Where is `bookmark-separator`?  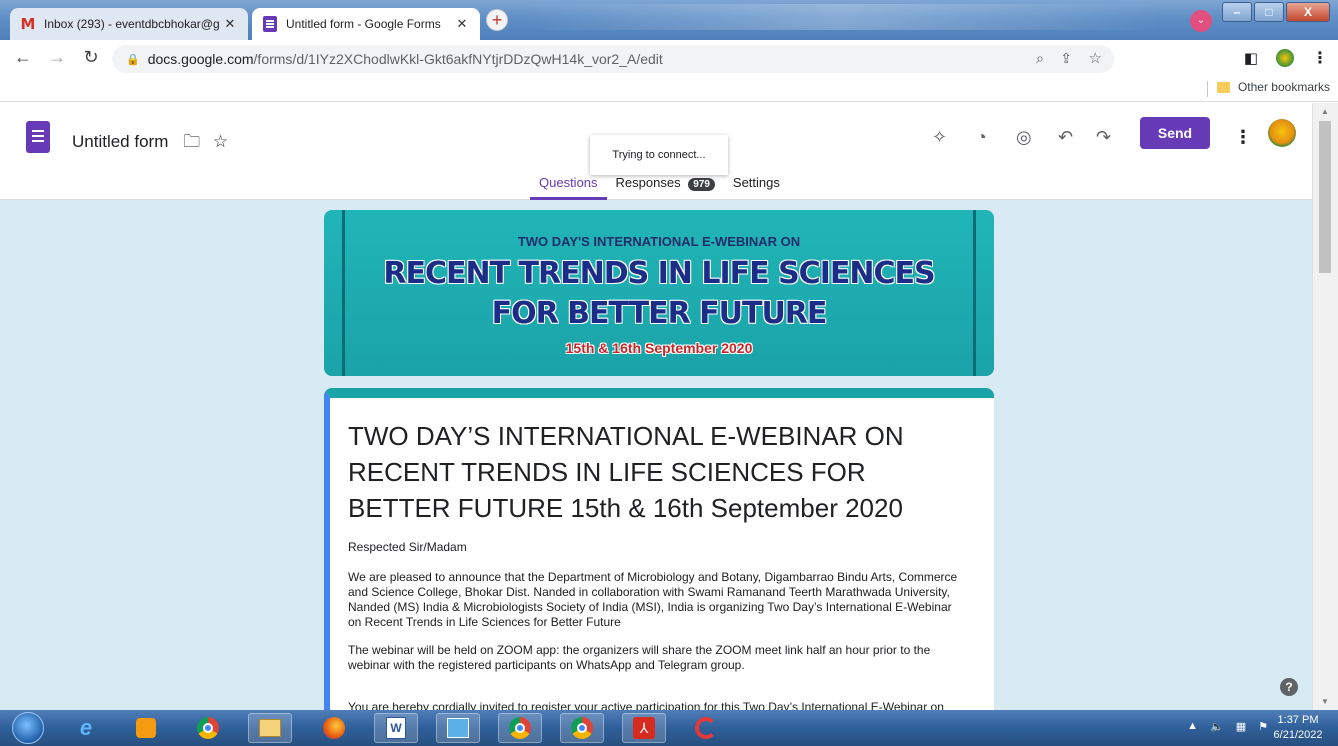 bookmark-separator is located at coordinates (1207, 89).